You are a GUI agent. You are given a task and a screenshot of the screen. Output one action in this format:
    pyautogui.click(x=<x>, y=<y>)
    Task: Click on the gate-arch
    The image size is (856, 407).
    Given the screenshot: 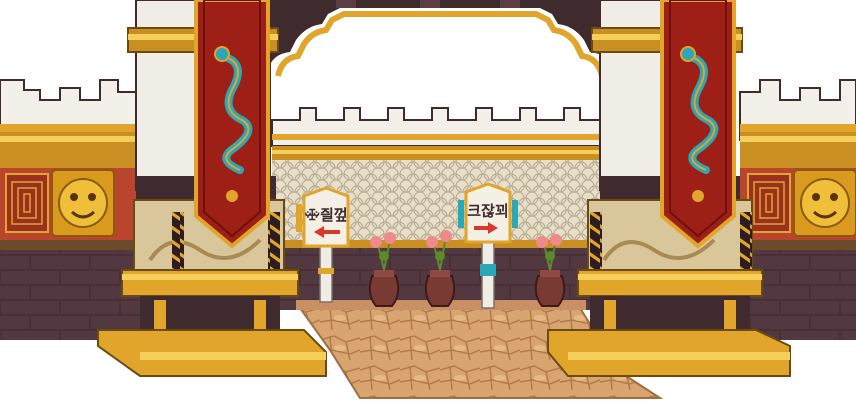 What is the action you would take?
    pyautogui.click(x=454, y=40)
    